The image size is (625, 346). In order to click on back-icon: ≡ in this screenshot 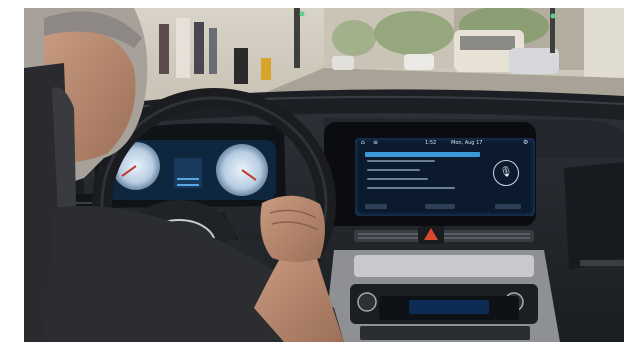, I will do `click(375, 142)`.